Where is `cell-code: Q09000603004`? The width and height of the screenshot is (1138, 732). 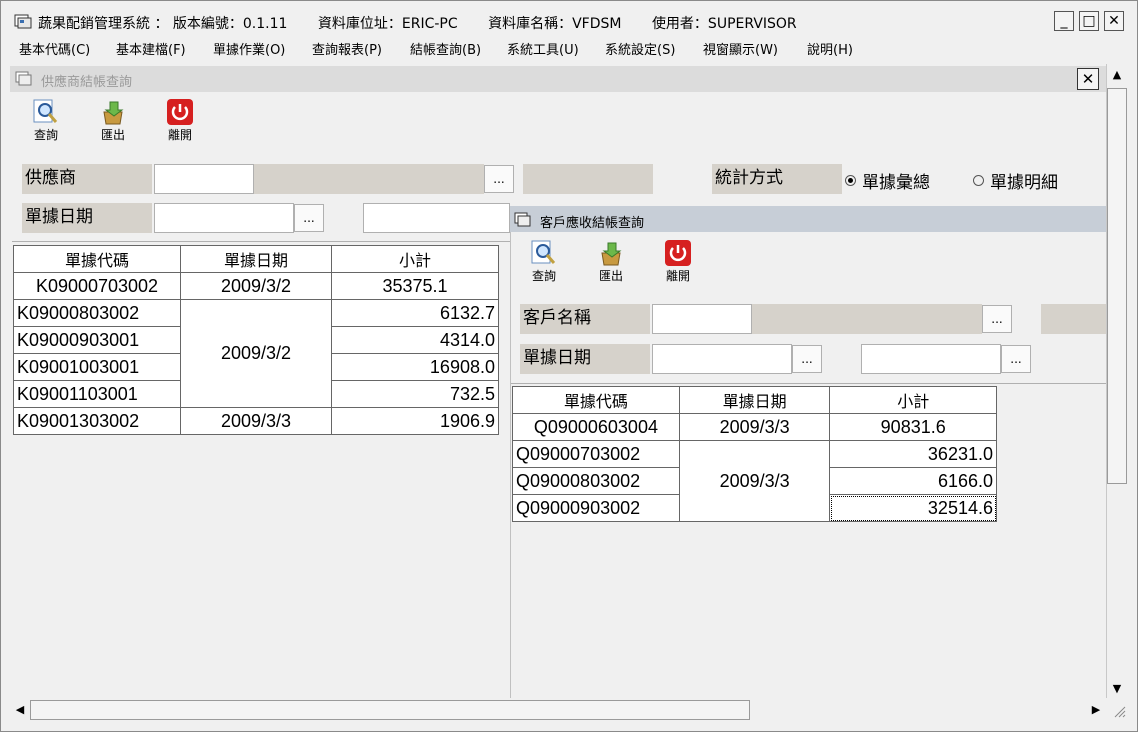 cell-code: Q09000603004 is located at coordinates (596, 427).